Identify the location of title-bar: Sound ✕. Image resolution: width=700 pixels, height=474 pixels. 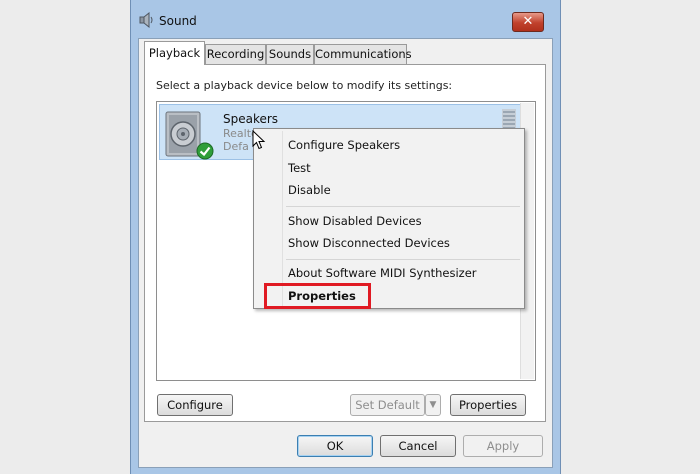
(345, 20).